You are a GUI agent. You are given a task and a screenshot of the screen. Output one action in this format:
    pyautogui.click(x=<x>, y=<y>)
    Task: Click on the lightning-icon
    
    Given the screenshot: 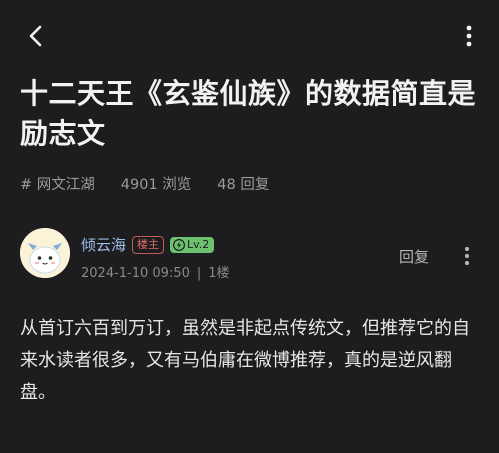 What is the action you would take?
    pyautogui.click(x=179, y=244)
    